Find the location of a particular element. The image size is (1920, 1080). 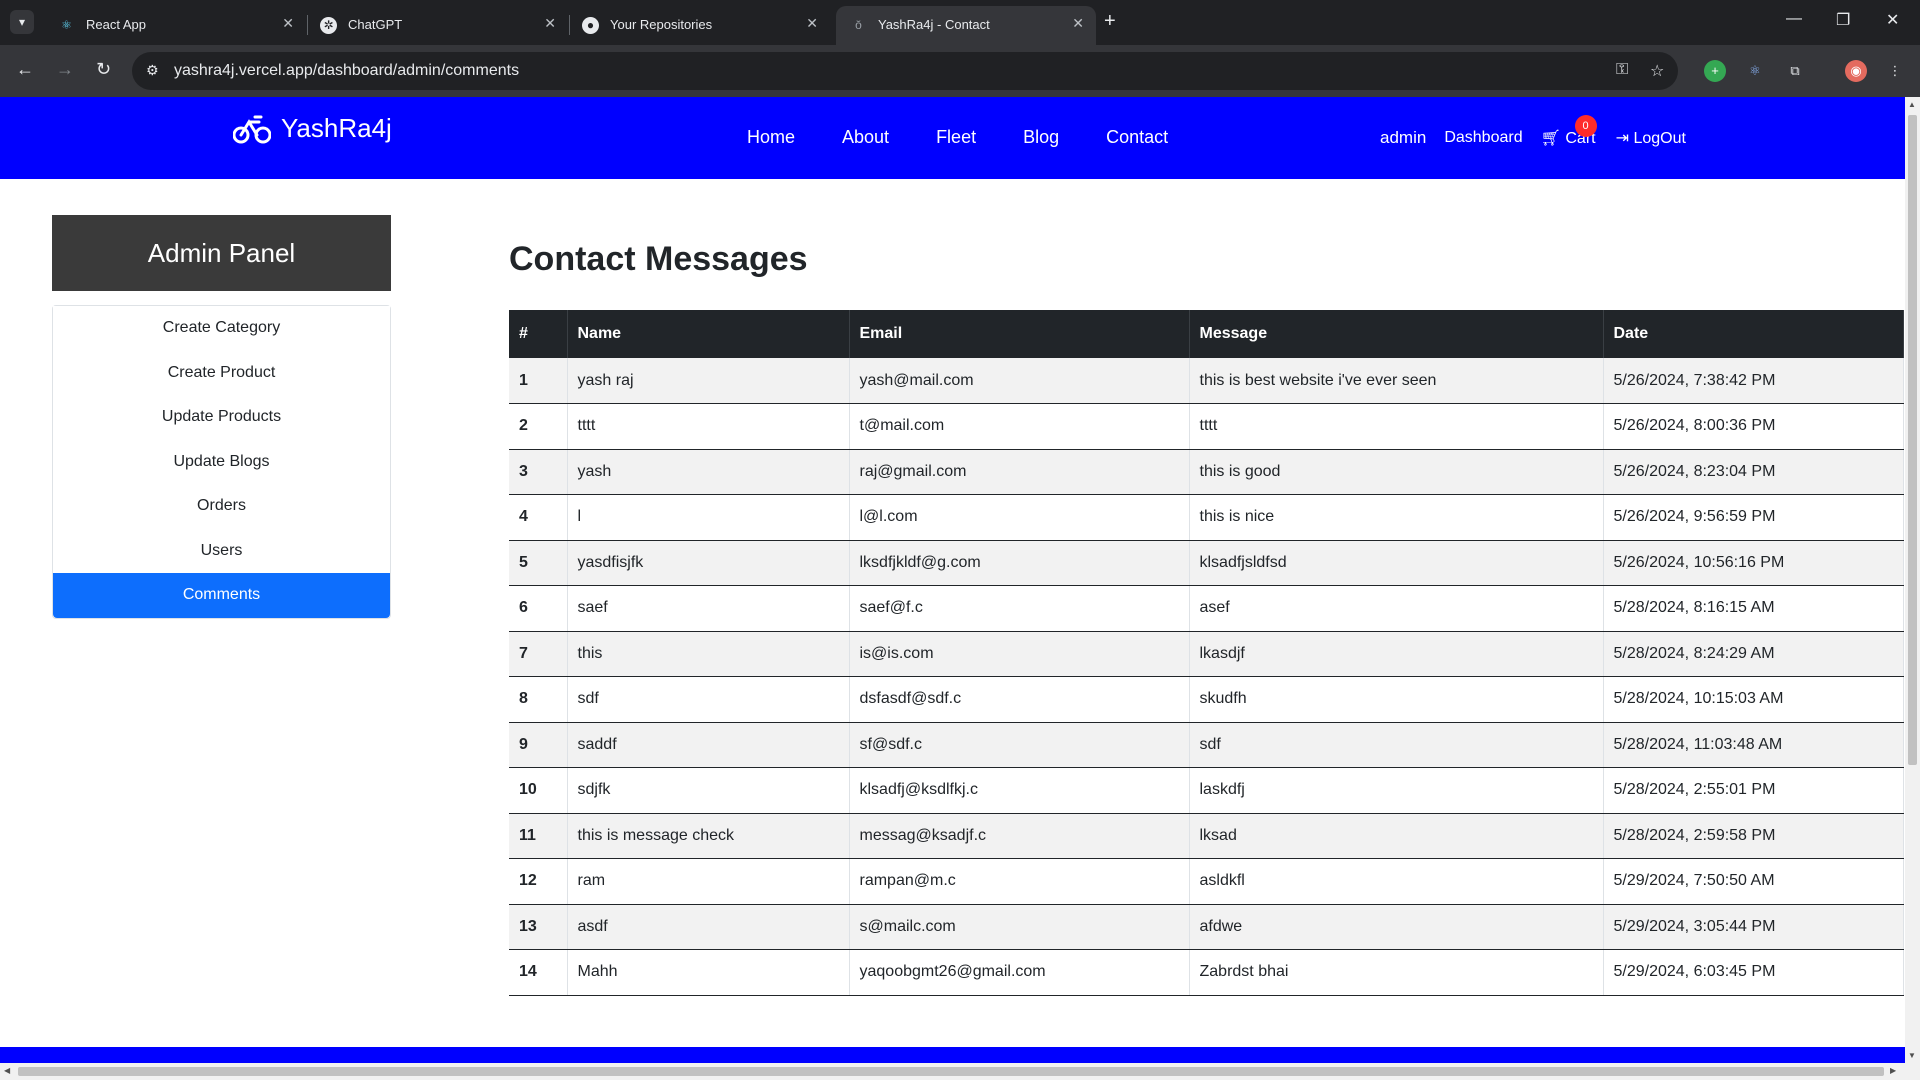

minimize-icon: — is located at coordinates (1794, 19).